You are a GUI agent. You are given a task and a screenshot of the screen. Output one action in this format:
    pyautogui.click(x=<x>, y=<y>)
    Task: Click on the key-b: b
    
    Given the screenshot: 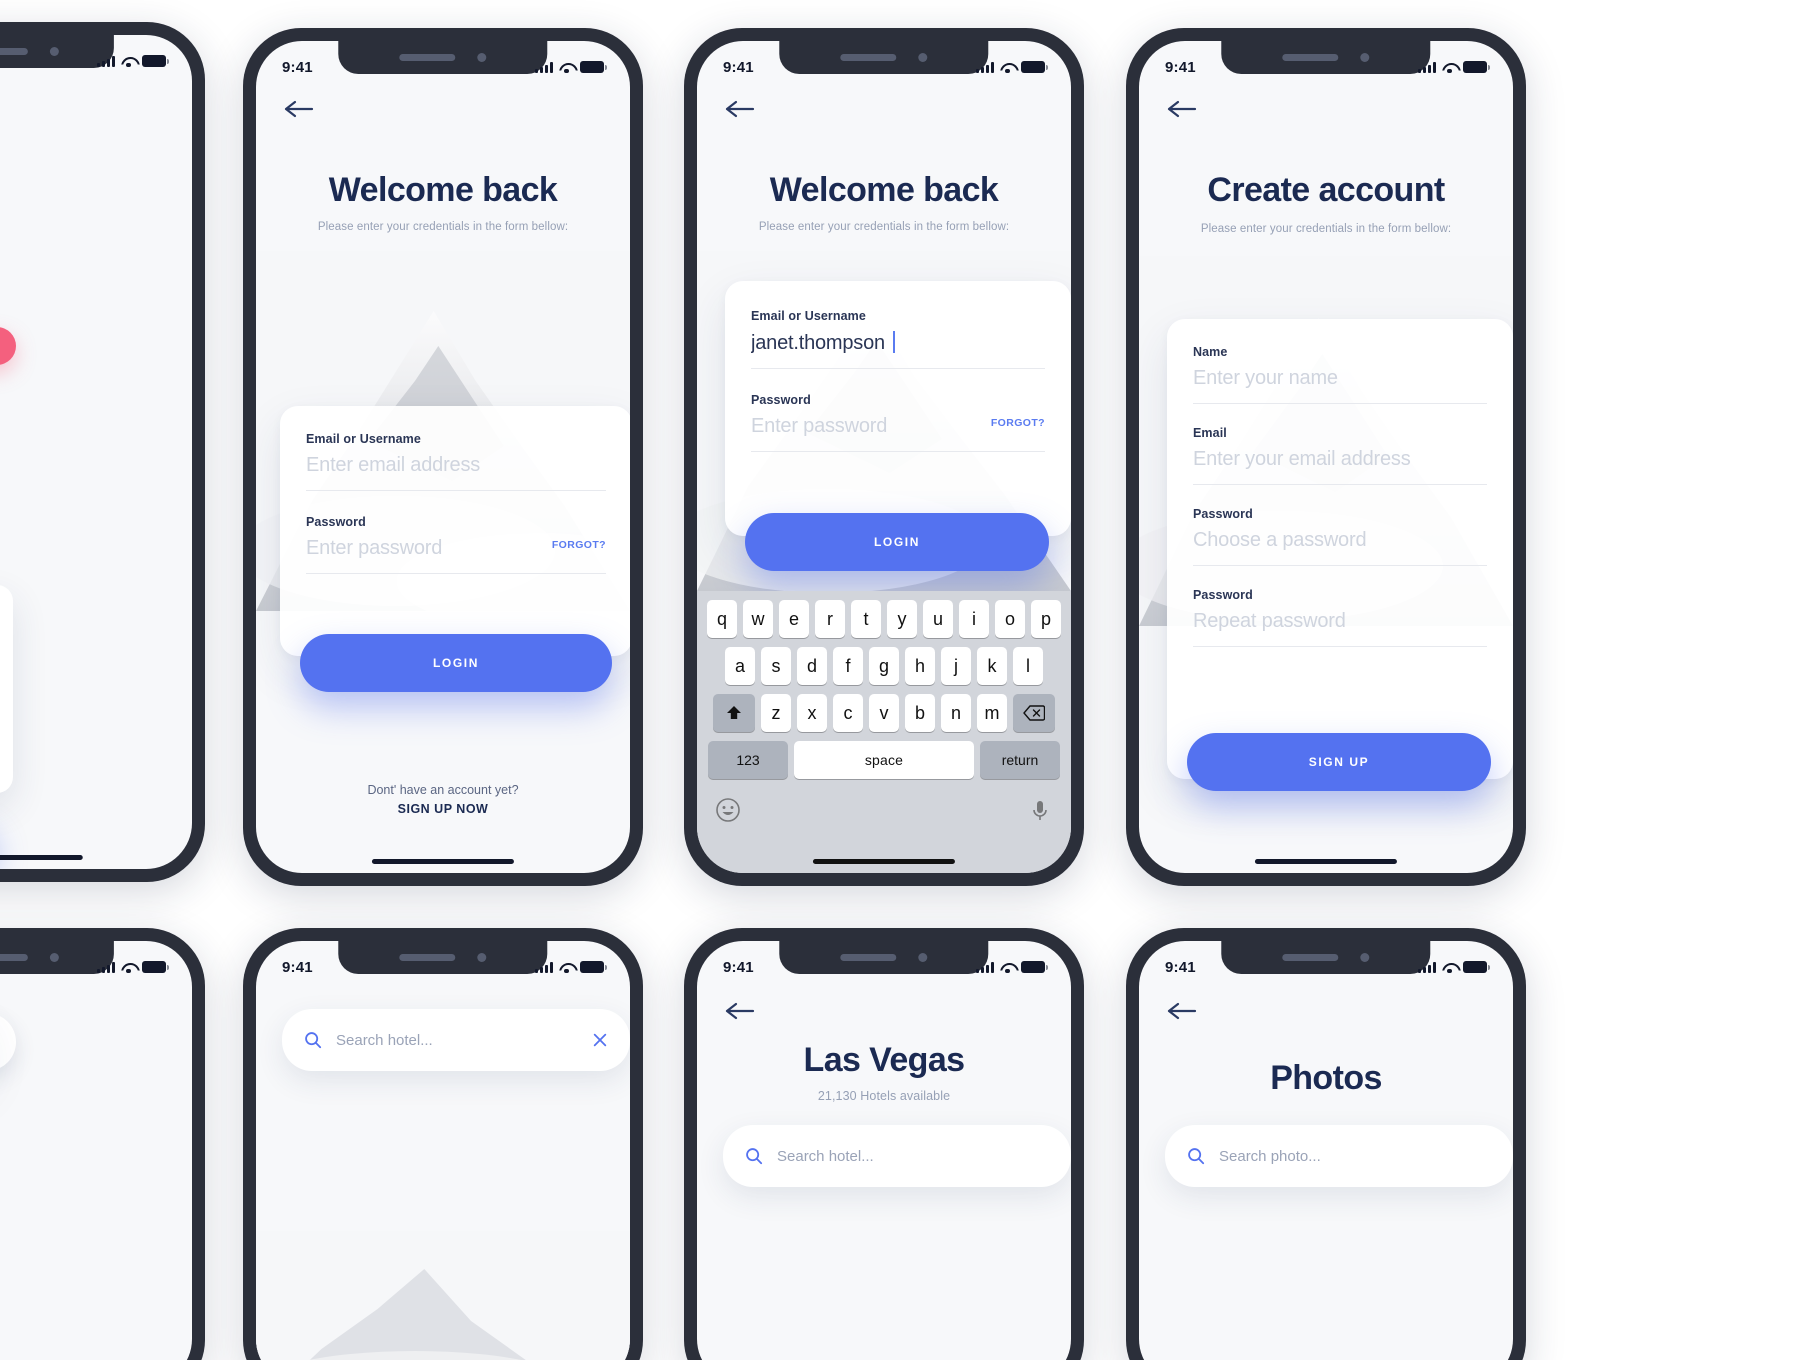 What is the action you would take?
    pyautogui.click(x=920, y=713)
    